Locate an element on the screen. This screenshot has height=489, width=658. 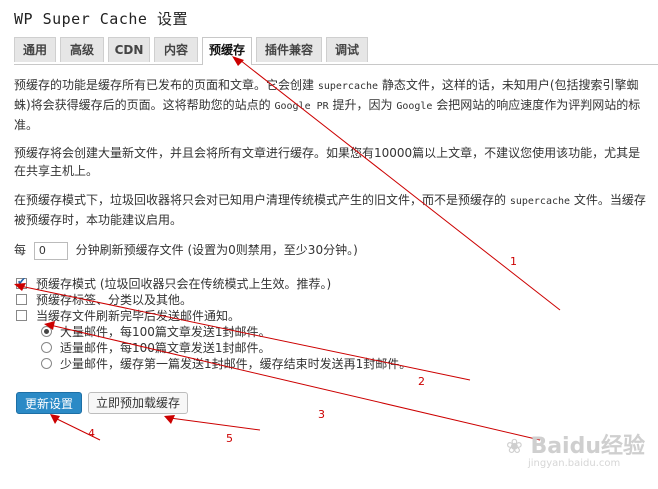
tab-bar: 通用 高级 CDN 内容 预缓存 插件兼容 调试 is located at coordinates (336, 51).